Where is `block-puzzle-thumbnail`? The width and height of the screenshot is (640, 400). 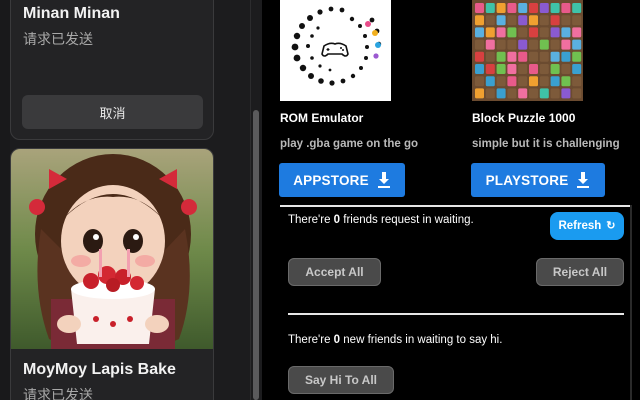
block-puzzle-thumbnail is located at coordinates (527, 50).